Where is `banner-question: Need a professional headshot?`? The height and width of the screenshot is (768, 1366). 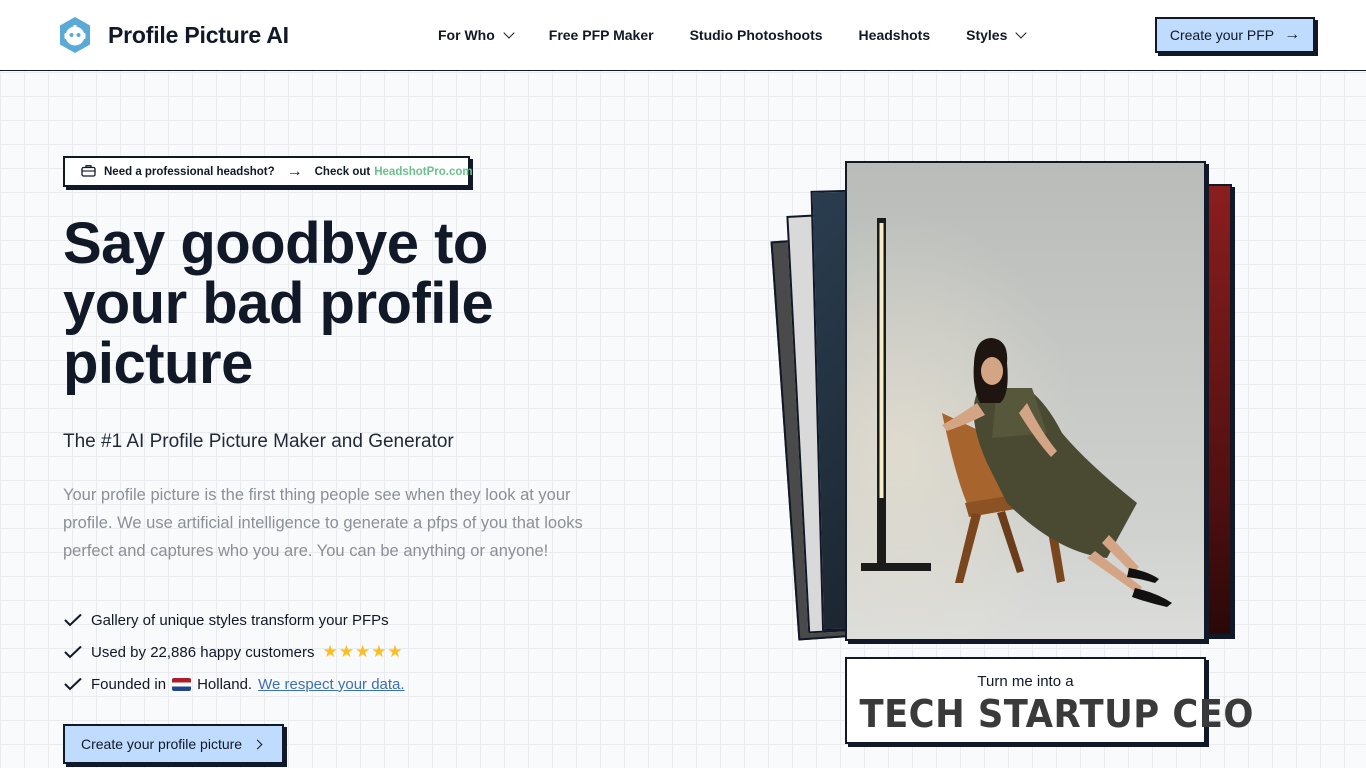
banner-question: Need a professional headshot? is located at coordinates (189, 171).